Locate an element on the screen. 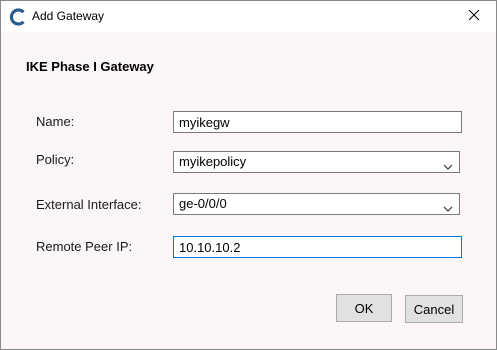 The width and height of the screenshot is (497, 350). name-input is located at coordinates (317, 122).